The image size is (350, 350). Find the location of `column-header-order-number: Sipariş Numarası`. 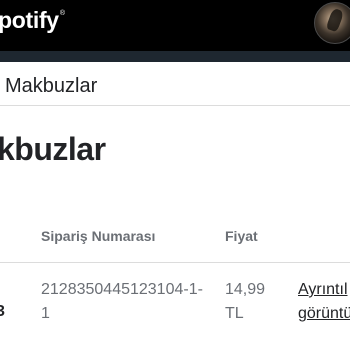

column-header-order-number: Sipariş Numarası is located at coordinates (98, 236).